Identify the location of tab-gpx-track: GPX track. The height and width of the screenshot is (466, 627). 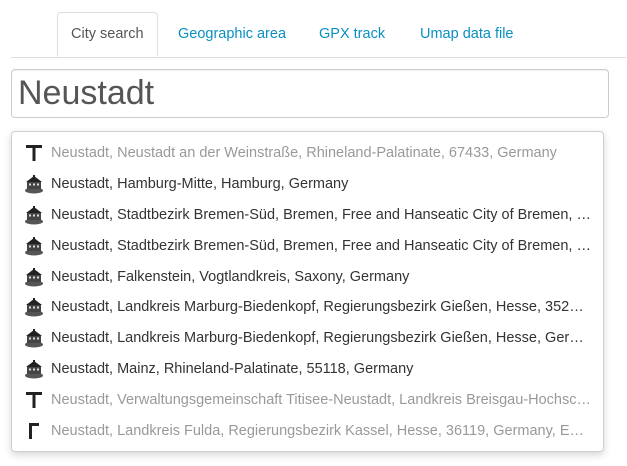
(352, 34).